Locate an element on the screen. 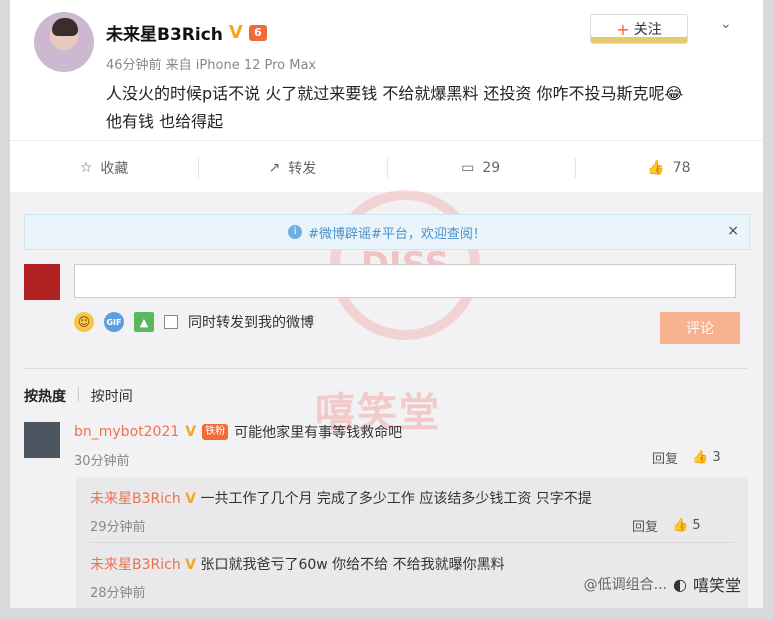 Image resolution: width=773 pixels, height=620 pixels. commenter-avatar is located at coordinates (42, 440).